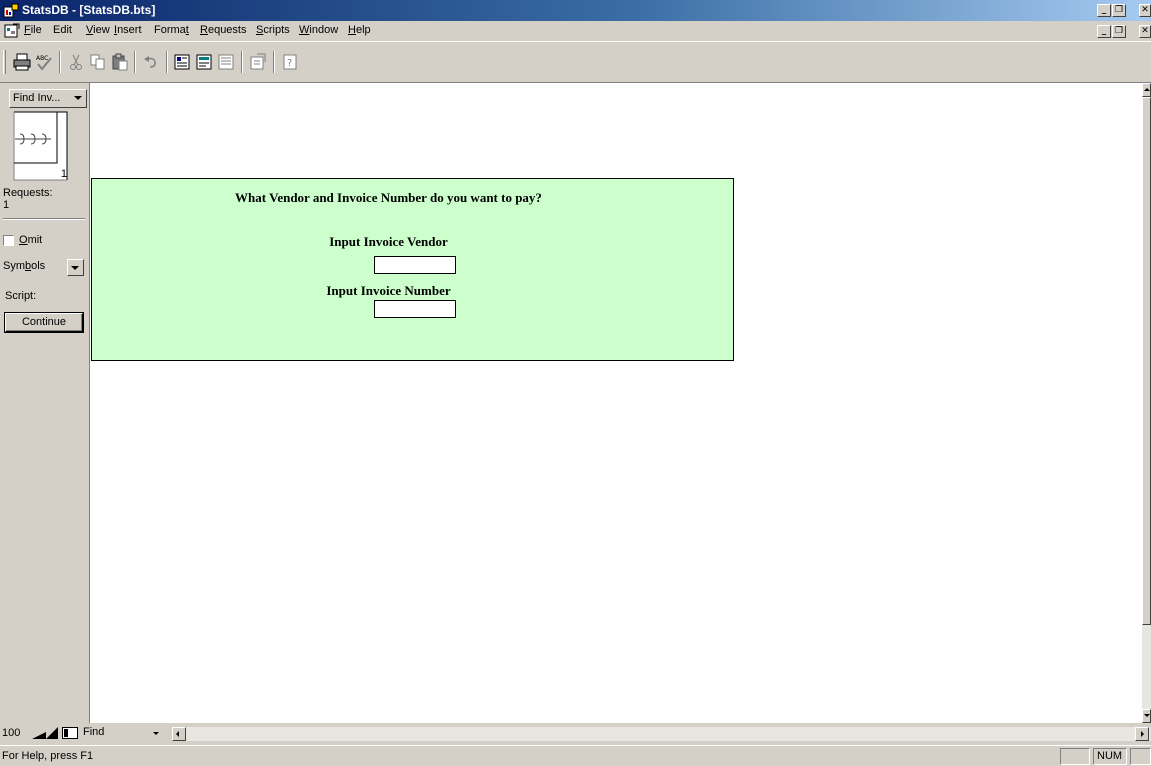 The height and width of the screenshot is (766, 1151). What do you see at coordinates (76, 62) in the screenshot?
I see `cut-icon` at bounding box center [76, 62].